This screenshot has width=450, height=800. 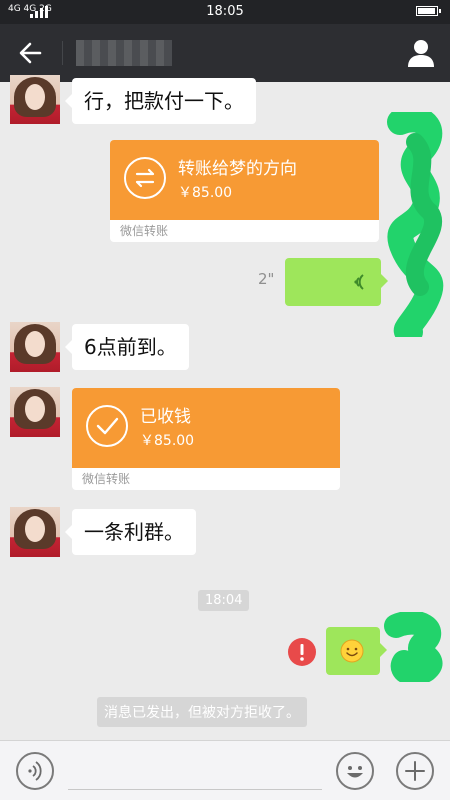 I want to click on arrow-left-icon, so click(x=30, y=53).